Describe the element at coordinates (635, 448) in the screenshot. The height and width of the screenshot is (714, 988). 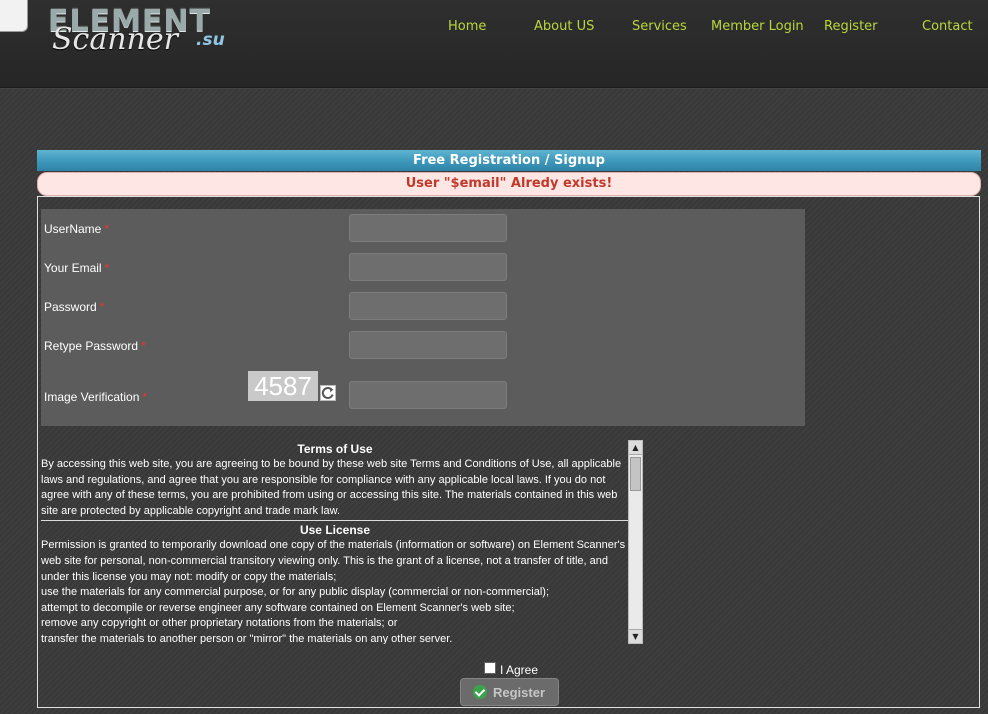
I see `scroll-up-arrow-icon: ▲` at that location.